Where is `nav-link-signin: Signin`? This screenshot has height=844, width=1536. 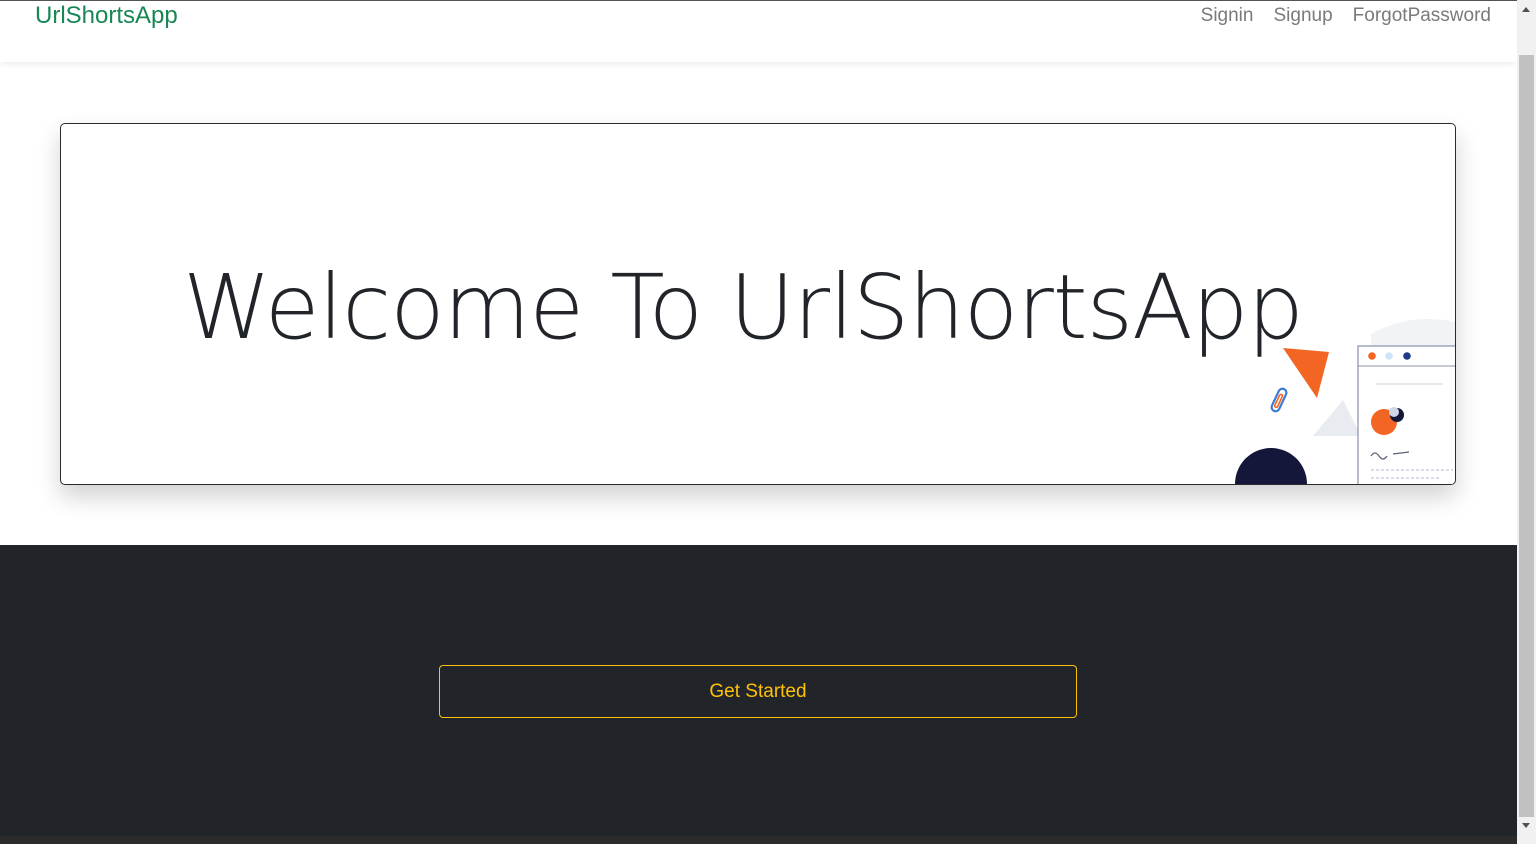 nav-link-signin: Signin is located at coordinates (1227, 16).